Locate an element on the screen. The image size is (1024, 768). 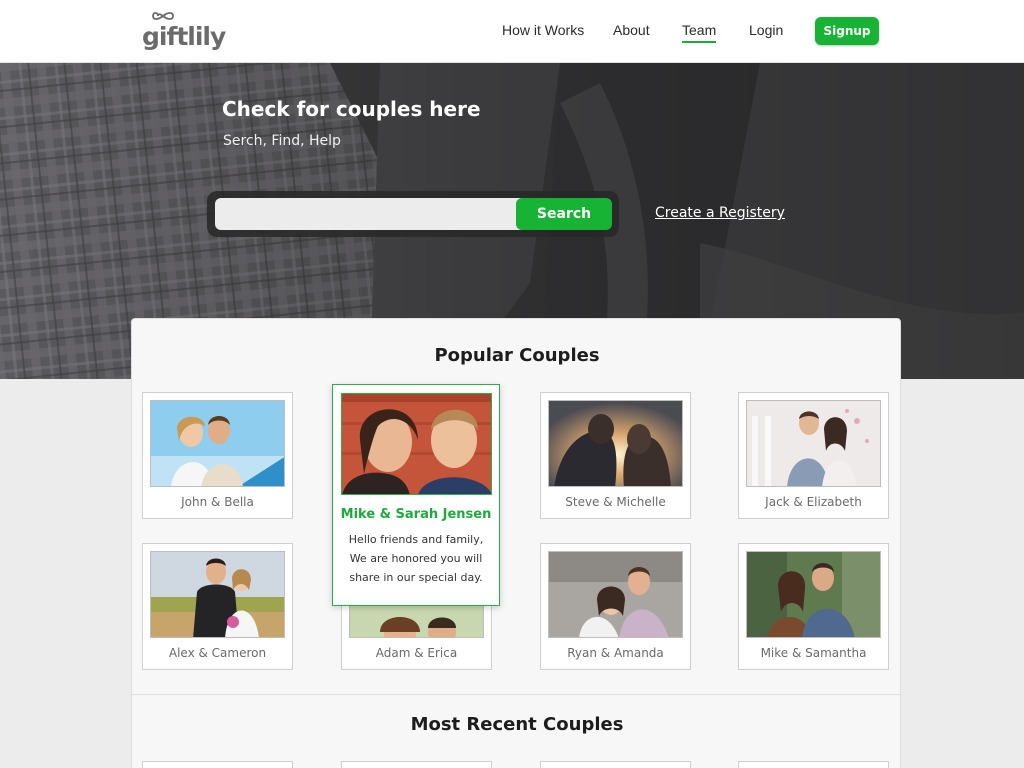
featured-couple-name: Mike & Sarah Jensen is located at coordinates (416, 514).